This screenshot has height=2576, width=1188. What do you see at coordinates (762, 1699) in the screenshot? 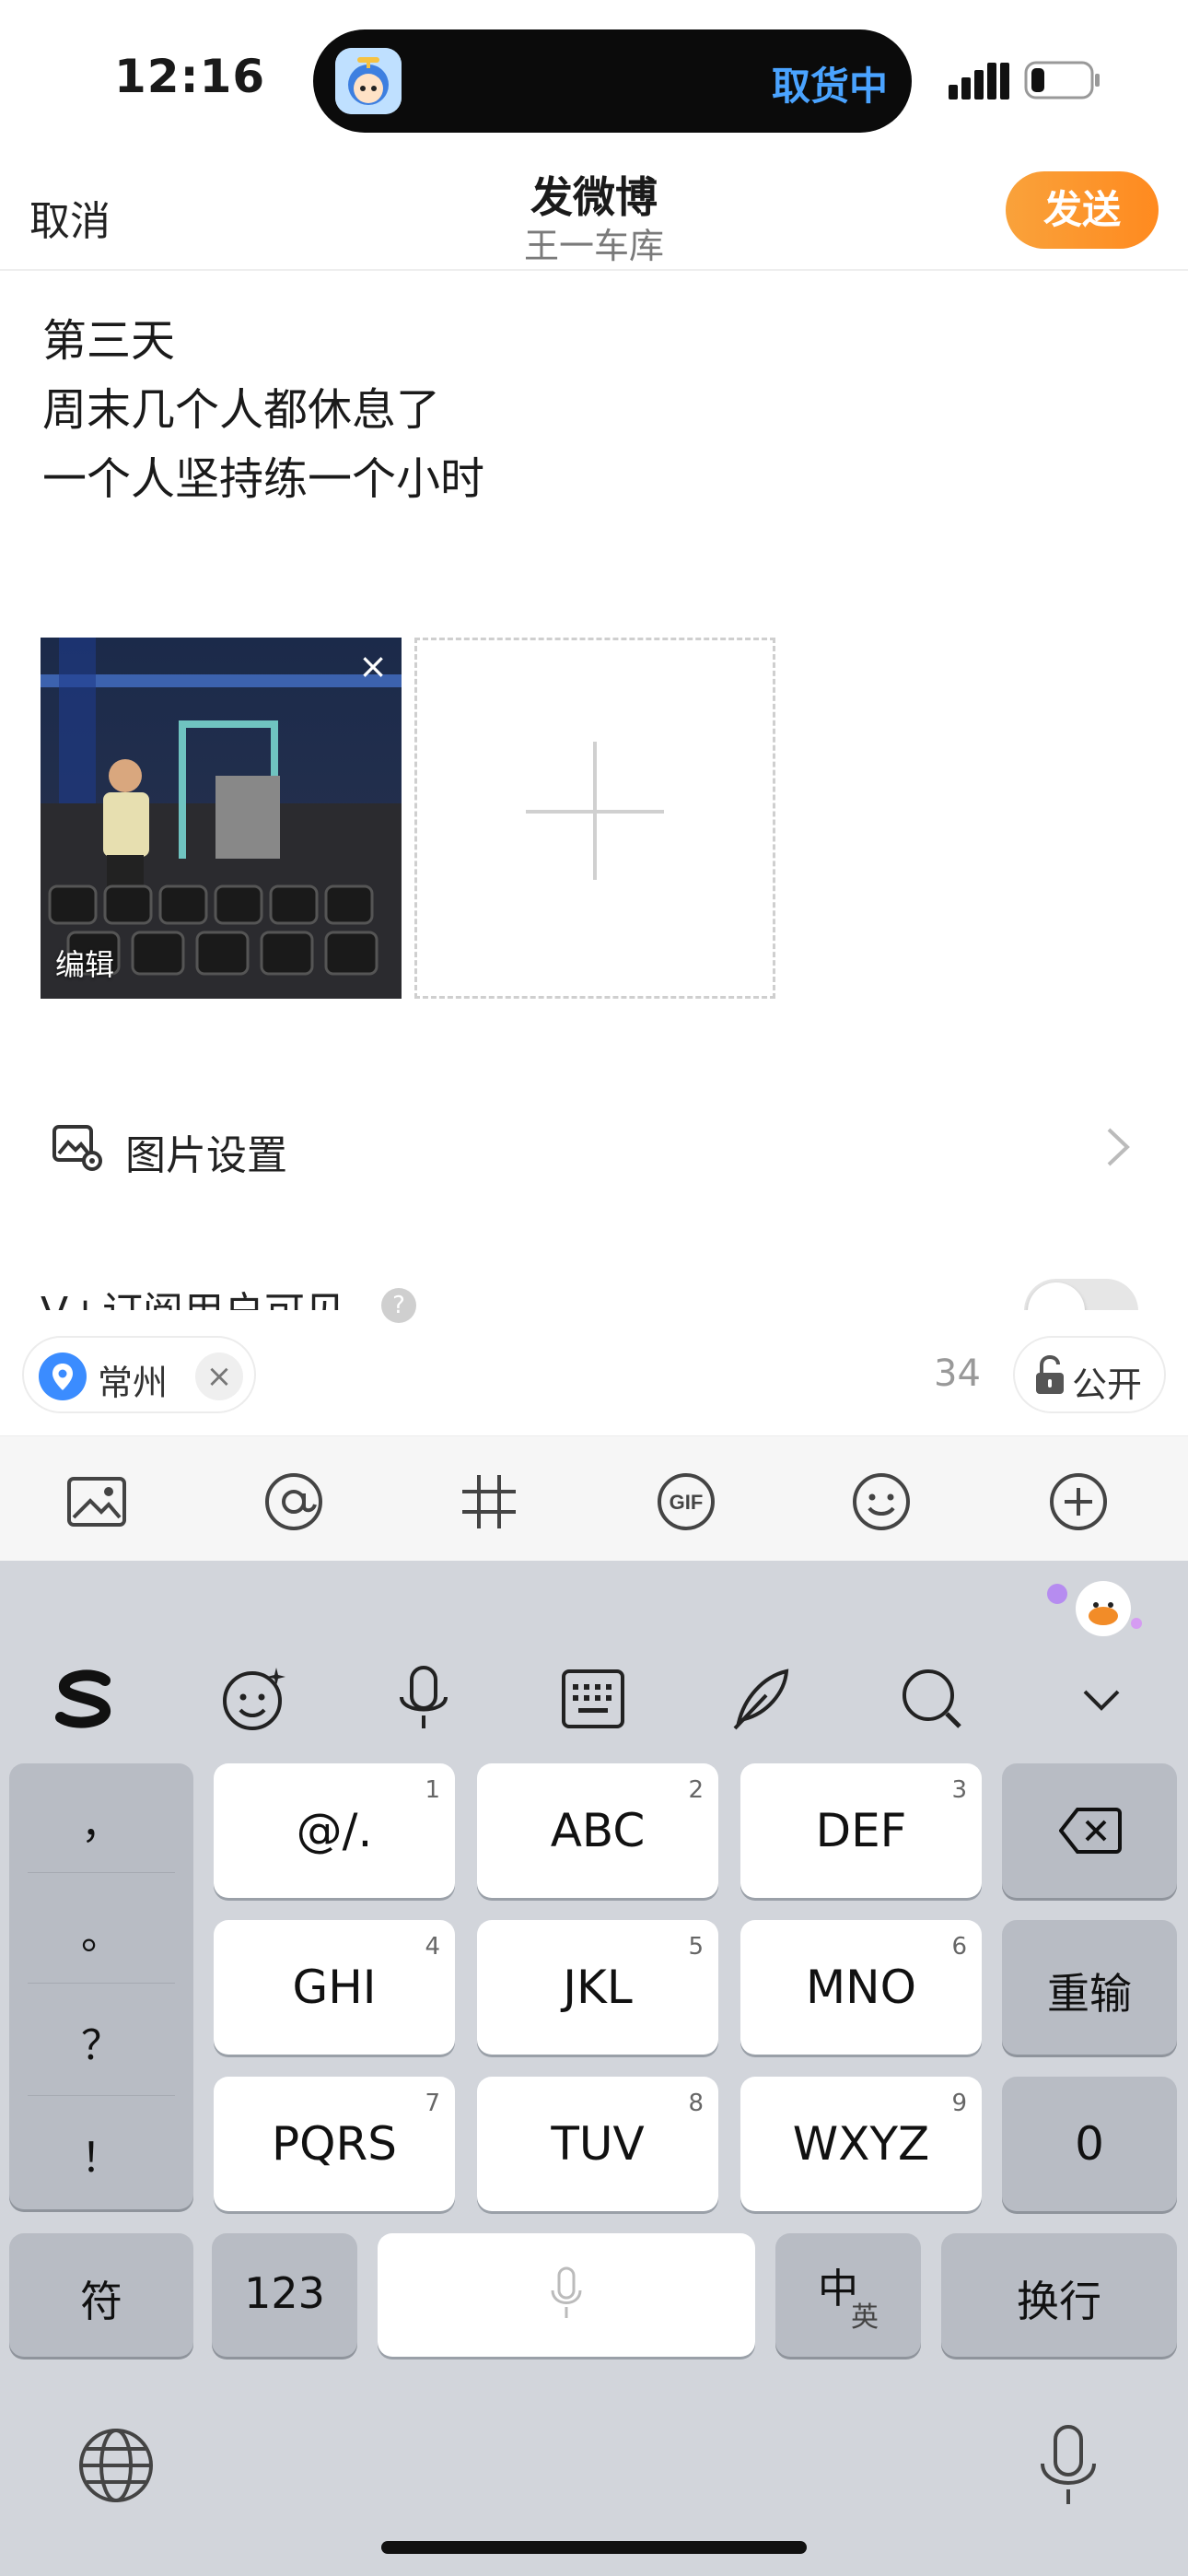
I see `handwriting-icon` at bounding box center [762, 1699].